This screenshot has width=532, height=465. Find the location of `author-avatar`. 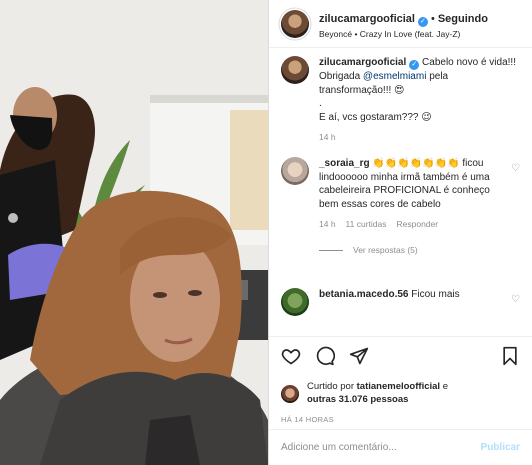

author-avatar is located at coordinates (295, 23).